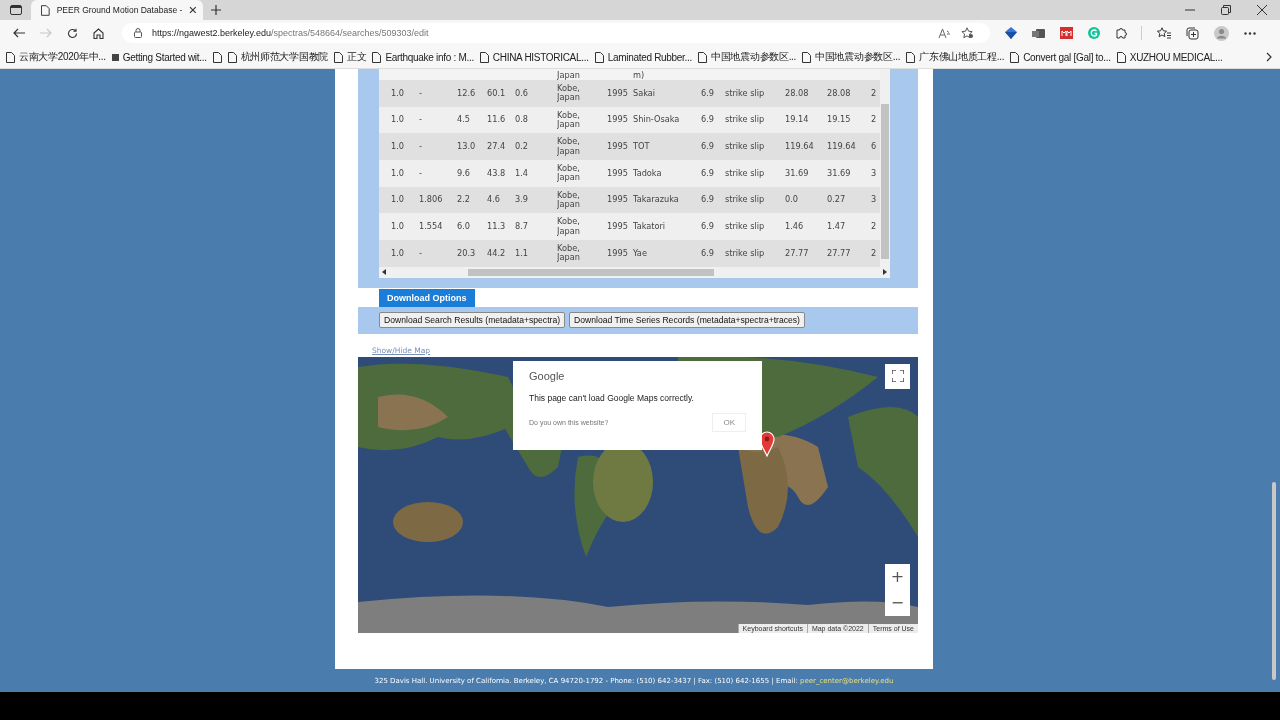 The image size is (1280, 720). I want to click on restore-icon, so click(1226, 10).